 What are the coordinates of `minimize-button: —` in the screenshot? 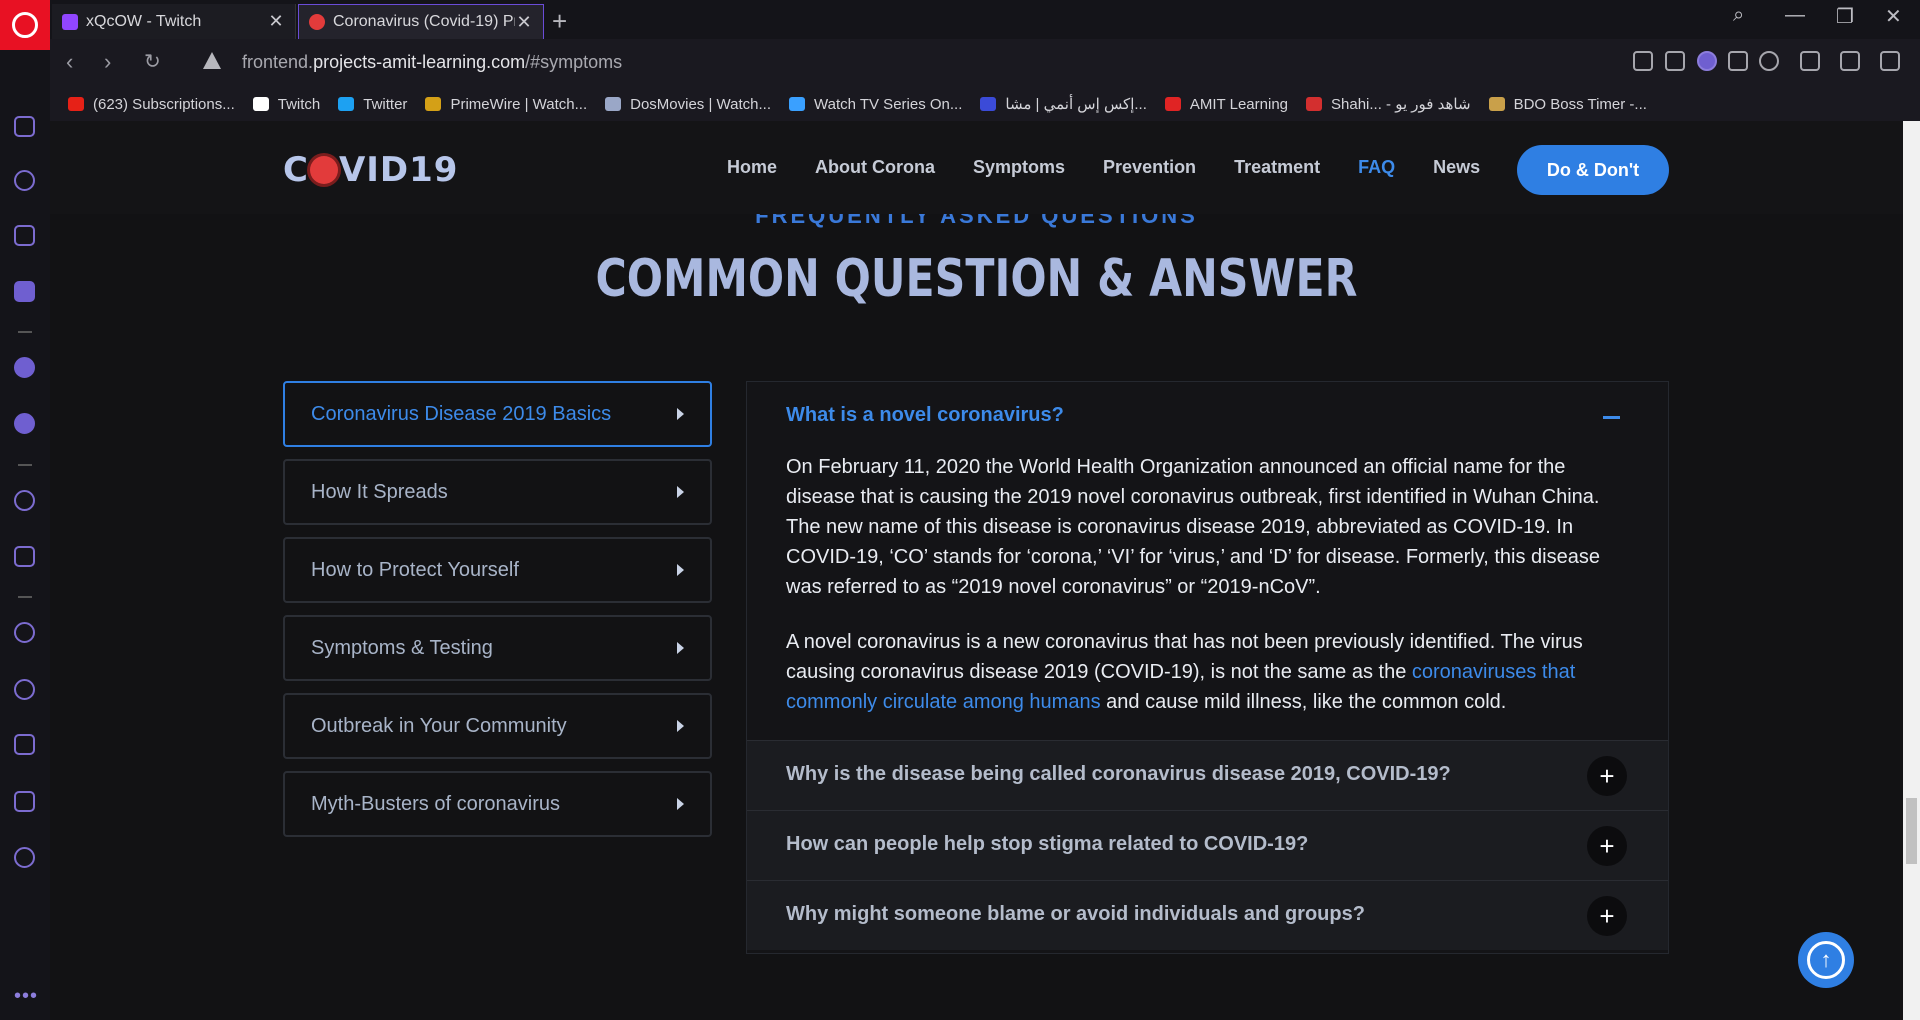 It's located at (1795, 15).